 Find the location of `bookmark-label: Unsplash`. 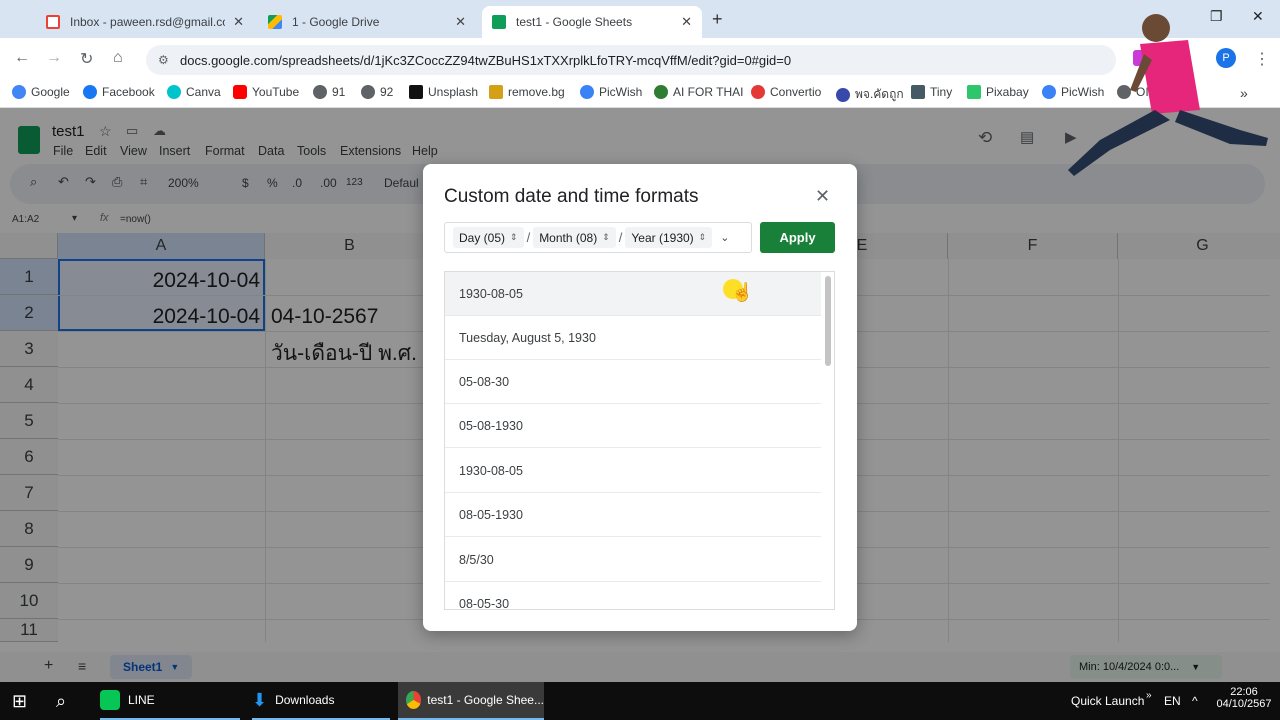

bookmark-label: Unsplash is located at coordinates (453, 92).